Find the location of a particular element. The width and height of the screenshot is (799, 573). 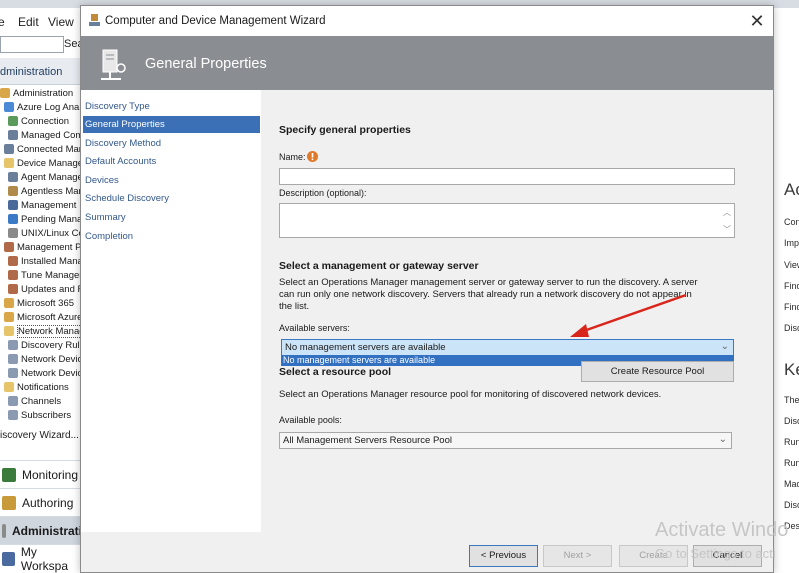

monitoring-icon is located at coordinates (9, 474).